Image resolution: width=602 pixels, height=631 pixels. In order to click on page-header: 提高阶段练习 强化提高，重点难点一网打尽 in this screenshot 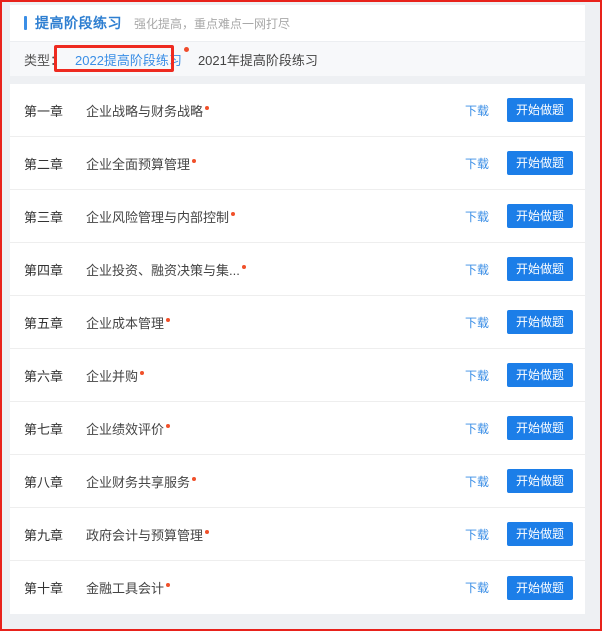, I will do `click(297, 23)`.